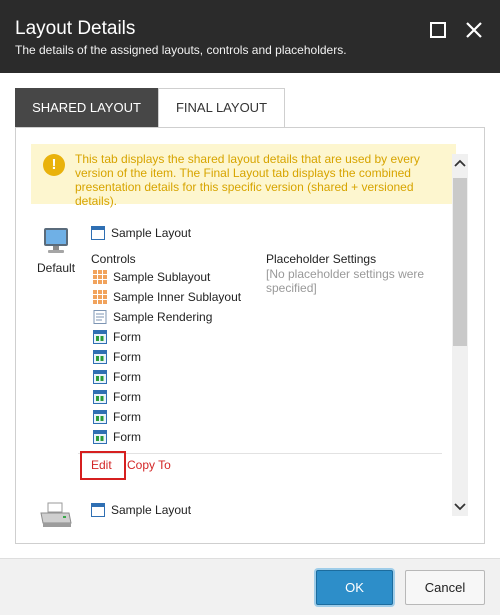  I want to click on scroll-thumb, so click(460, 262).